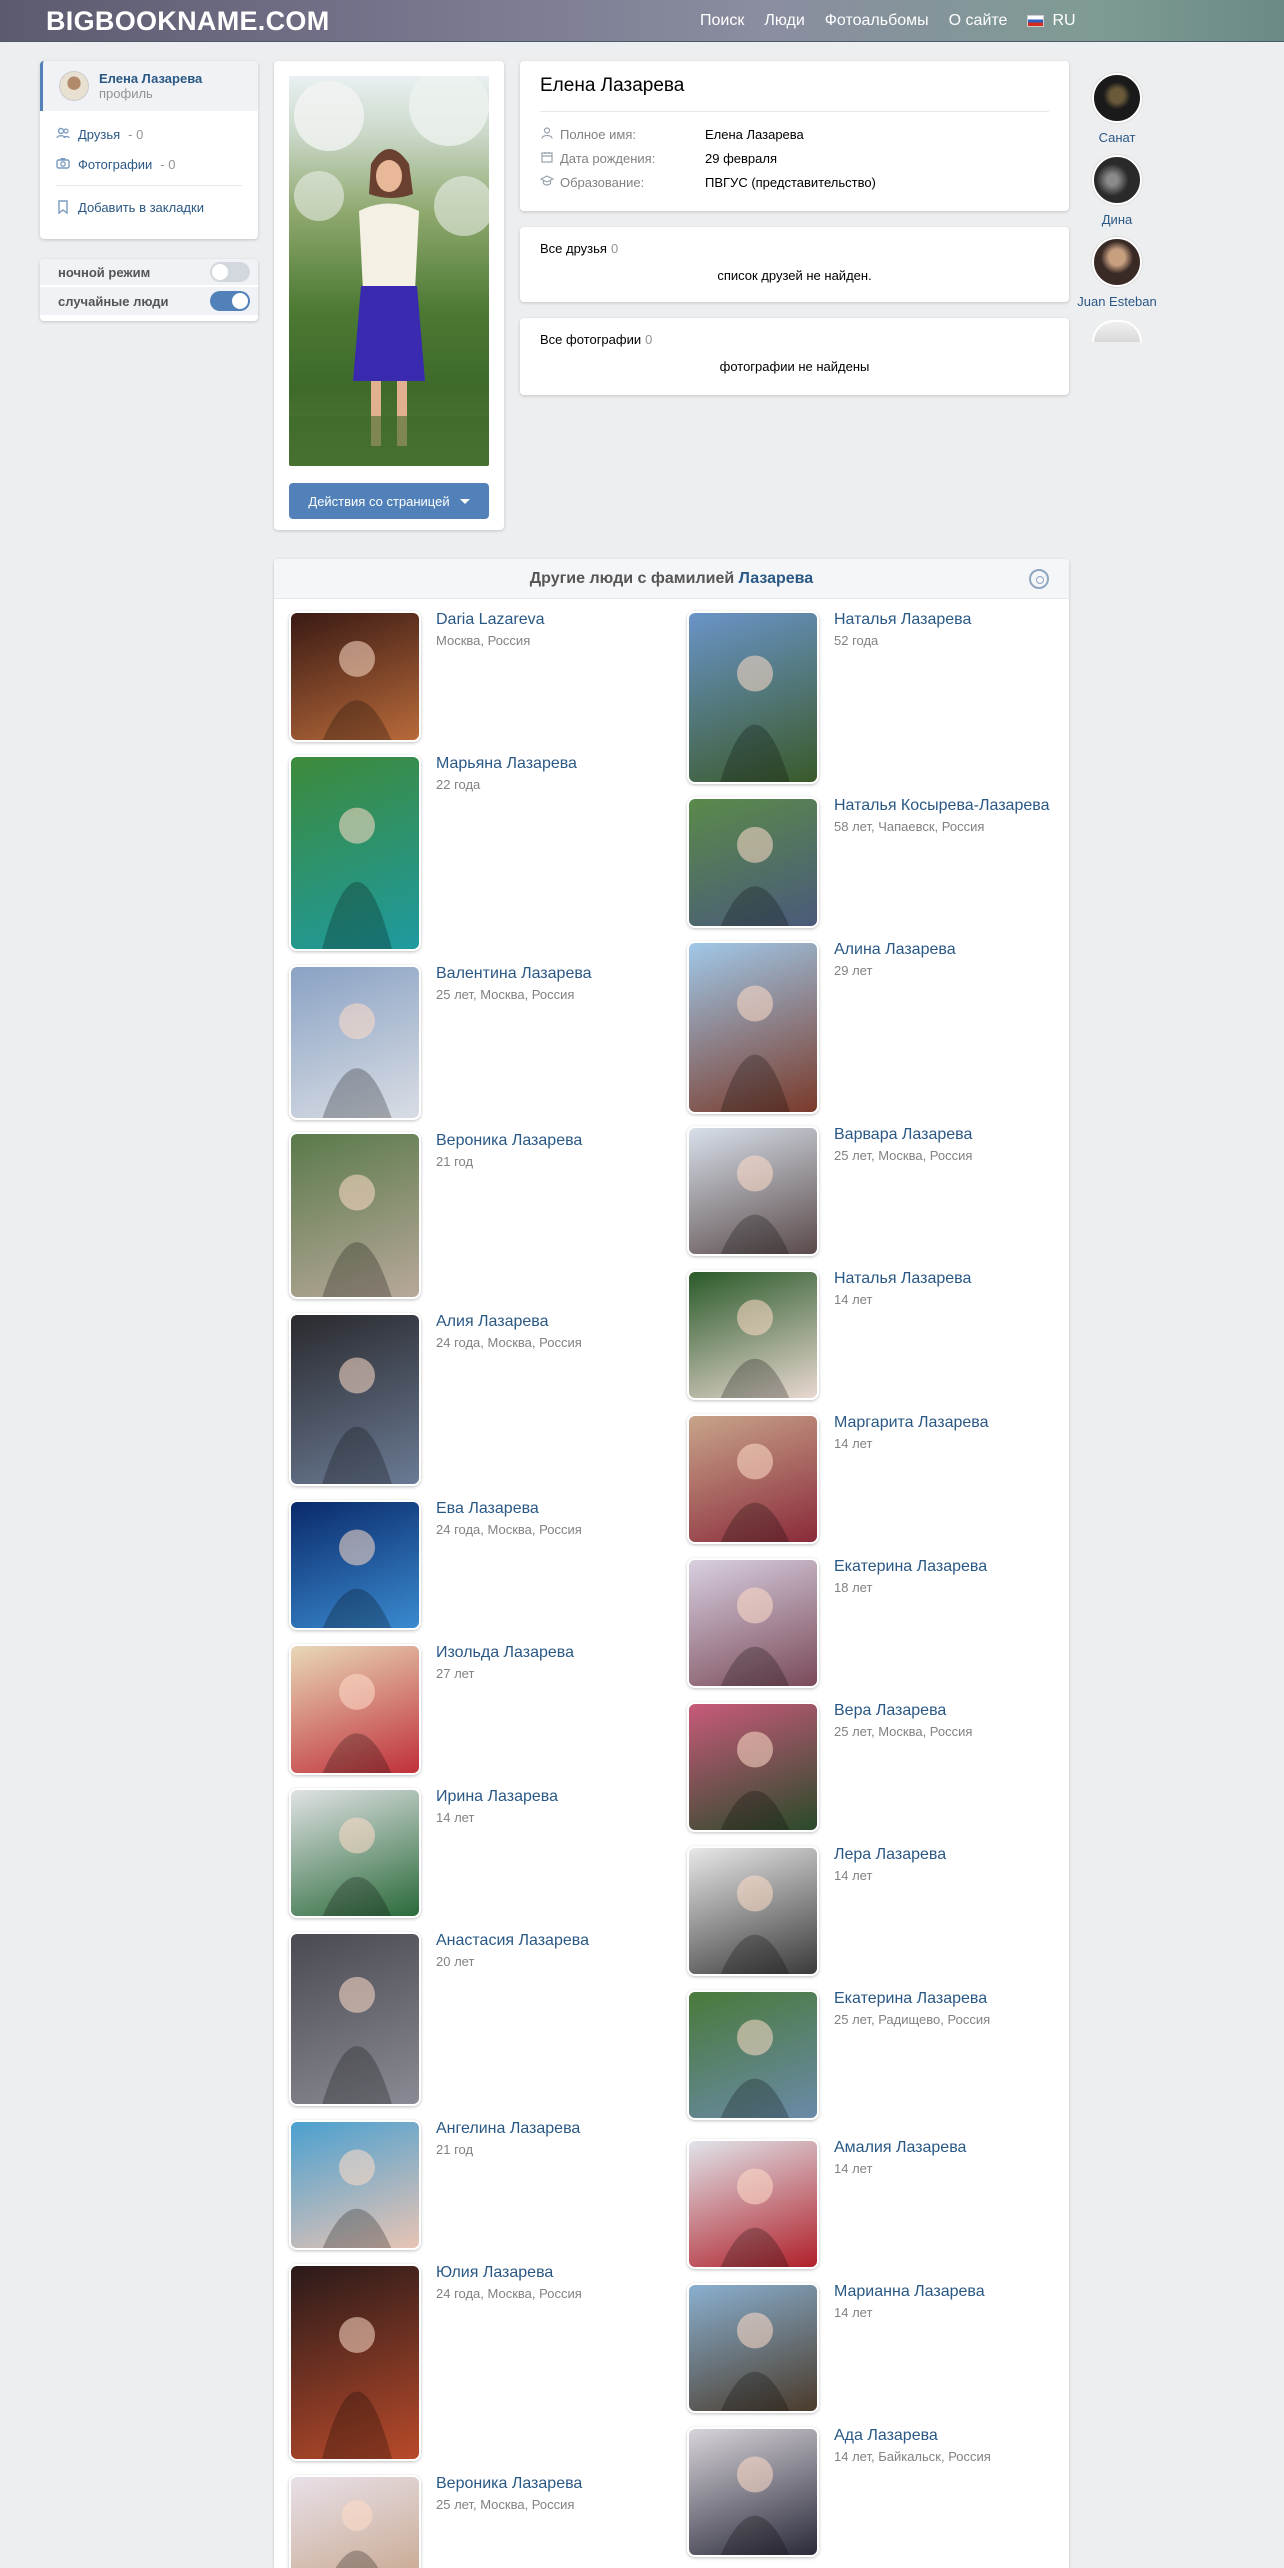 The width and height of the screenshot is (1284, 2568). I want to click on site-logo: BIGBOOKNAME.COM, so click(188, 21).